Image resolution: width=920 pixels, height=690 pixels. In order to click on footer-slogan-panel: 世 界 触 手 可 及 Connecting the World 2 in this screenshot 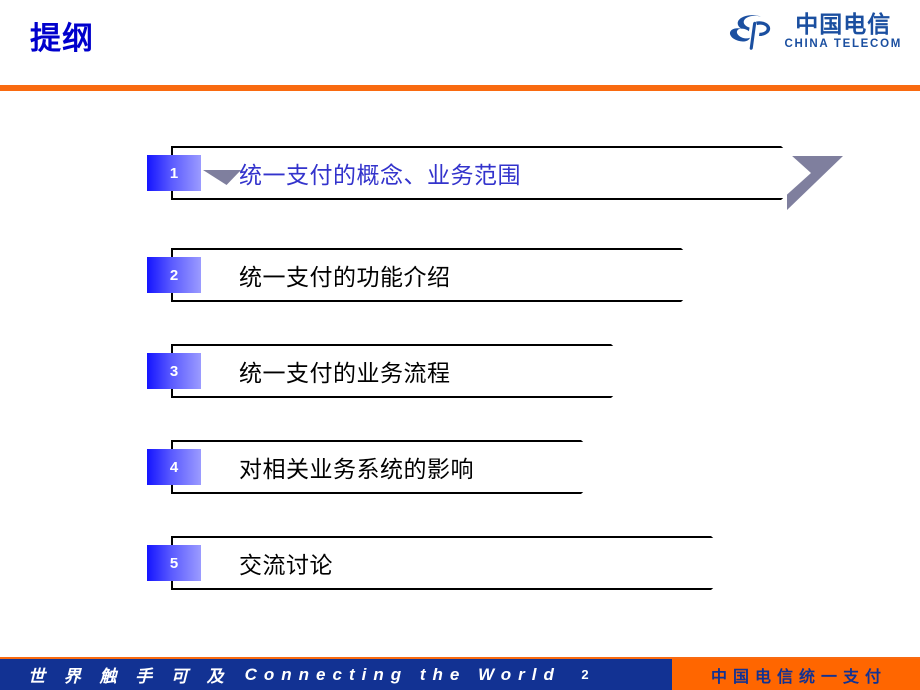, I will do `click(336, 674)`.